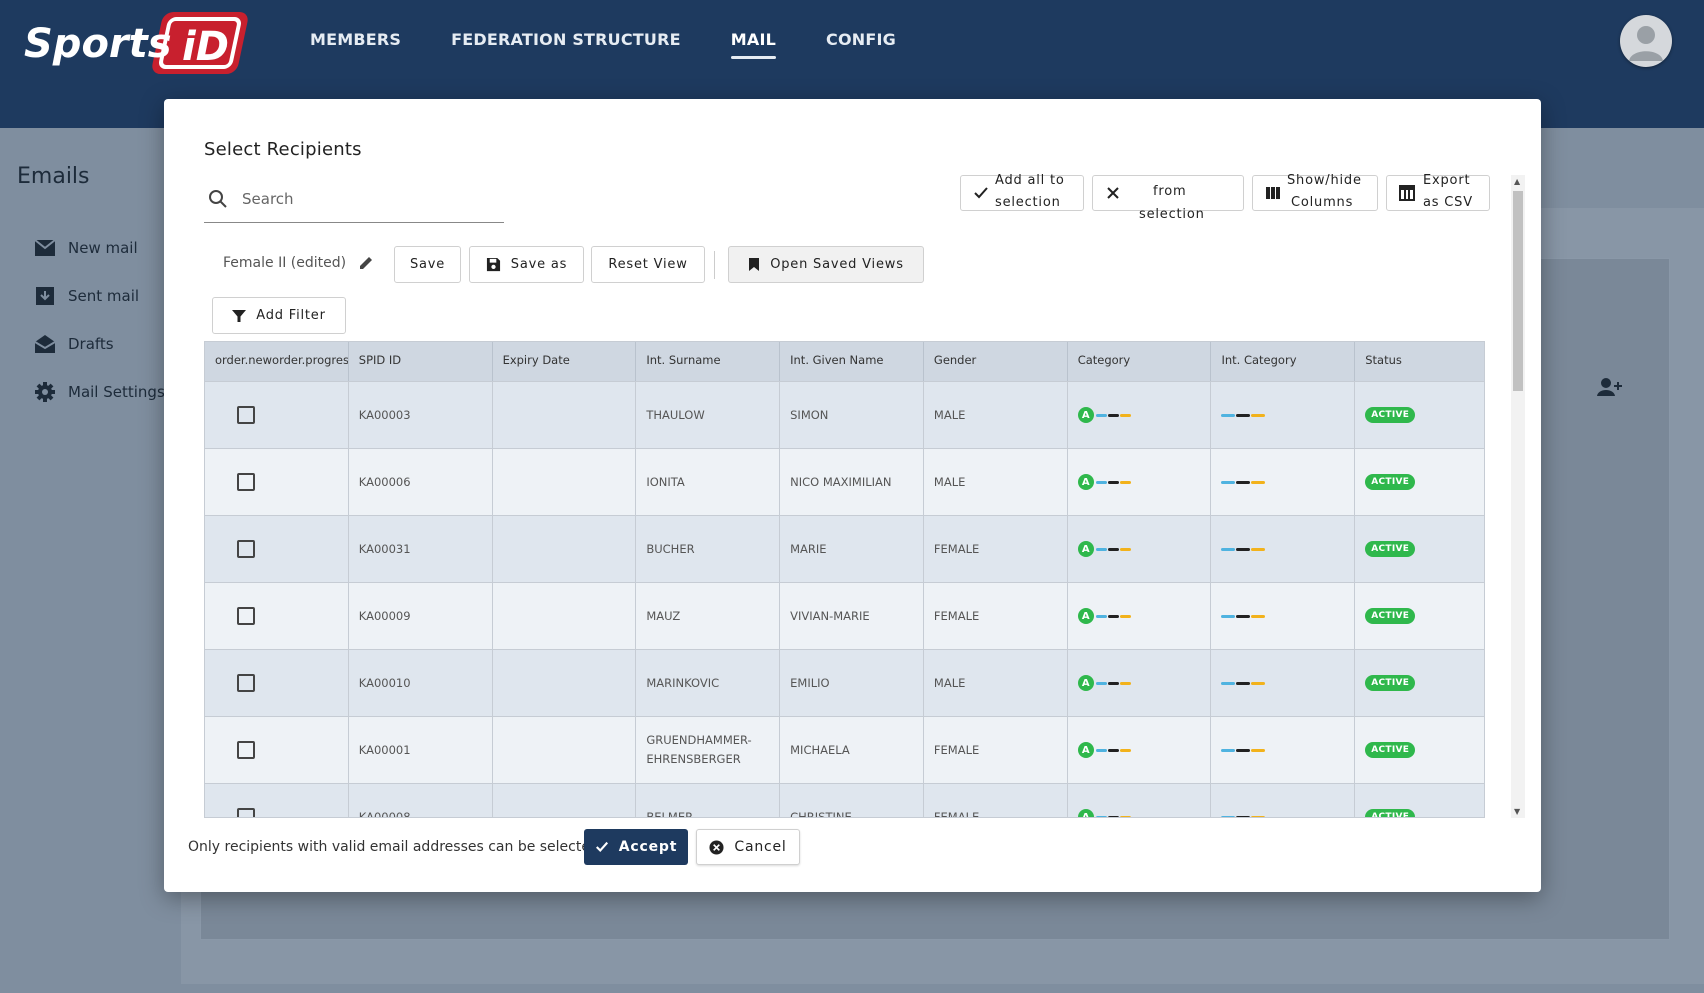 Image resolution: width=1704 pixels, height=993 pixels. Describe the element at coordinates (861, 44) in the screenshot. I see `nav-config: CONFIG` at that location.